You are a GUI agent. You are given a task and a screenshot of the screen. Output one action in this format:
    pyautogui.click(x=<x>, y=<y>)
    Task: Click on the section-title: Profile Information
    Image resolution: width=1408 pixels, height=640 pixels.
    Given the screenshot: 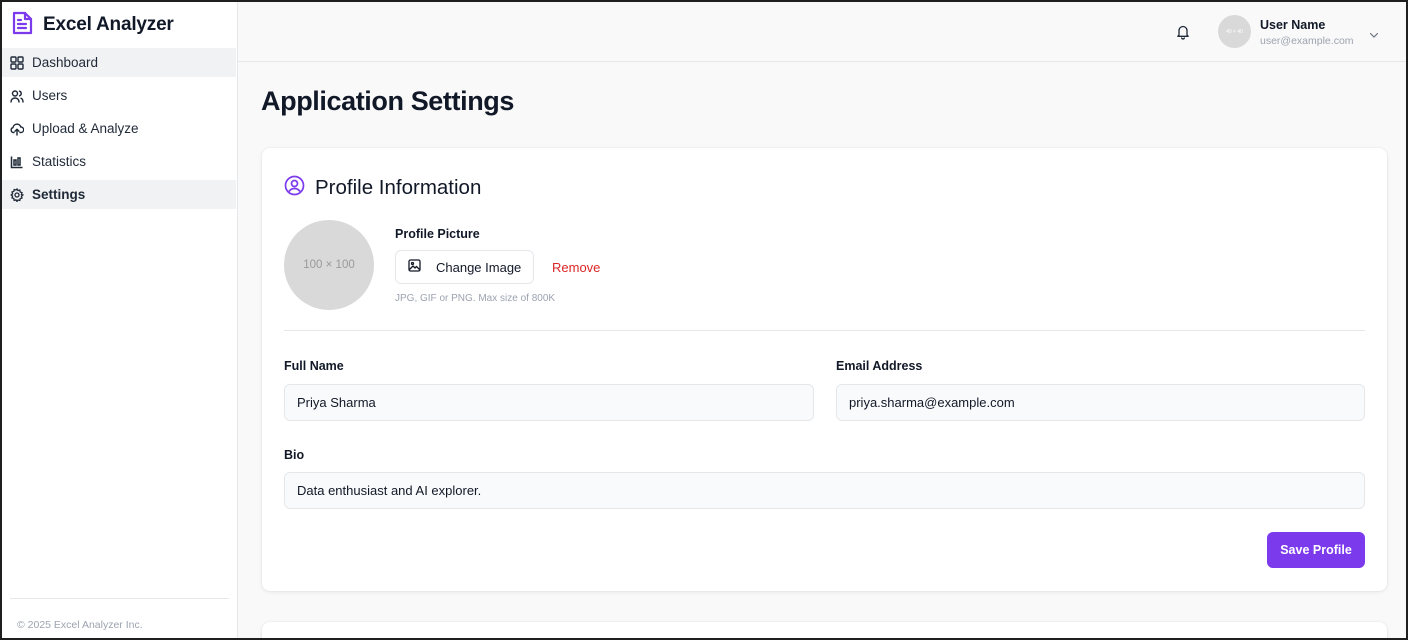 What is the action you would take?
    pyautogui.click(x=398, y=187)
    